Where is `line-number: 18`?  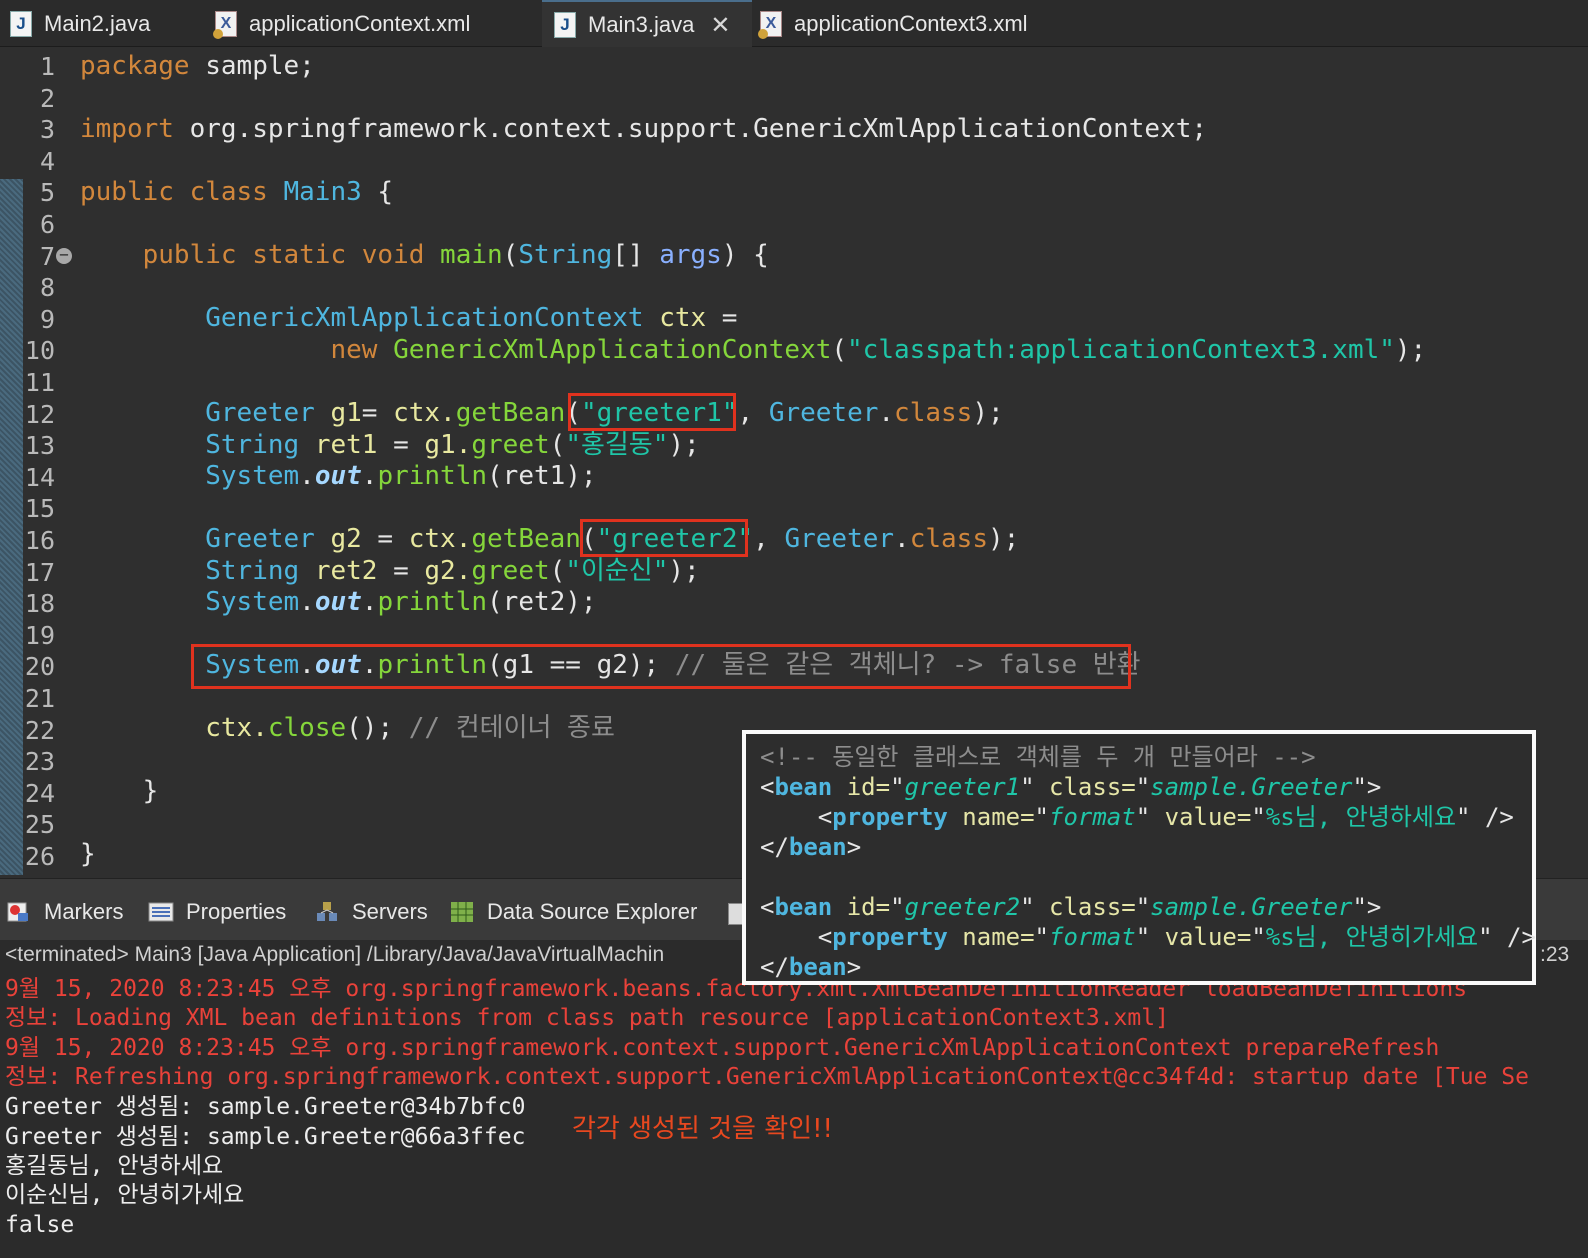 line-number: 18 is located at coordinates (39, 604).